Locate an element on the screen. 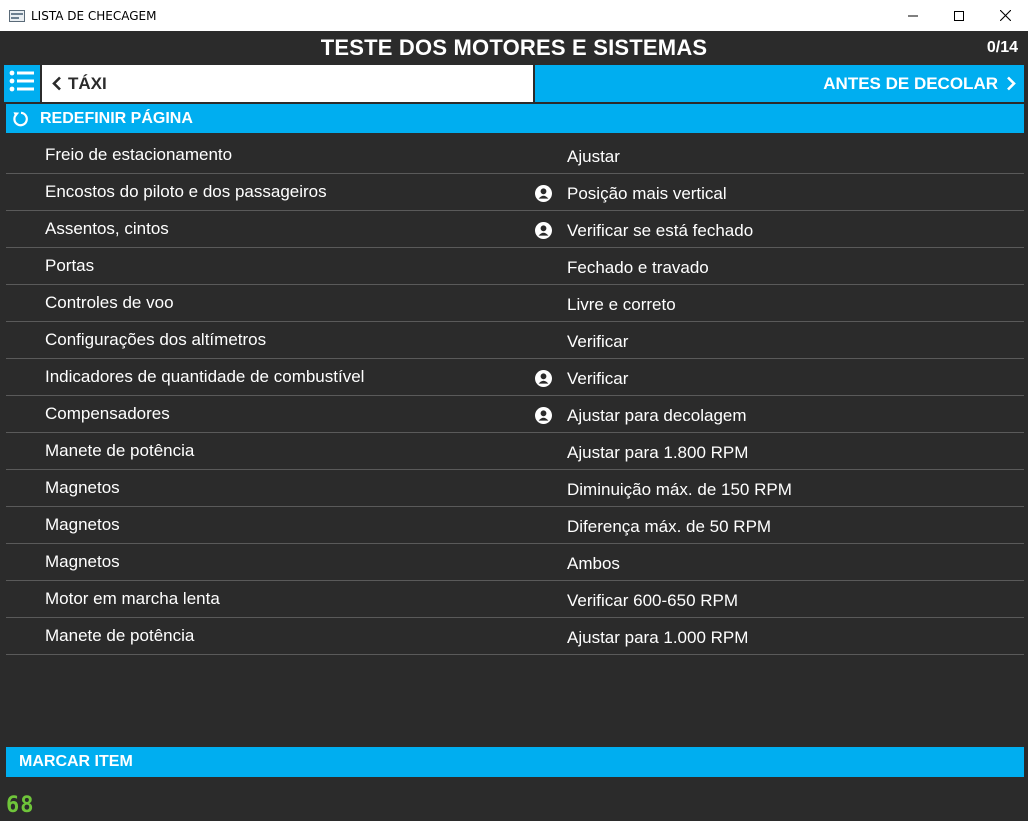  checklist-row: Magnetos Ambos is located at coordinates (515, 562).